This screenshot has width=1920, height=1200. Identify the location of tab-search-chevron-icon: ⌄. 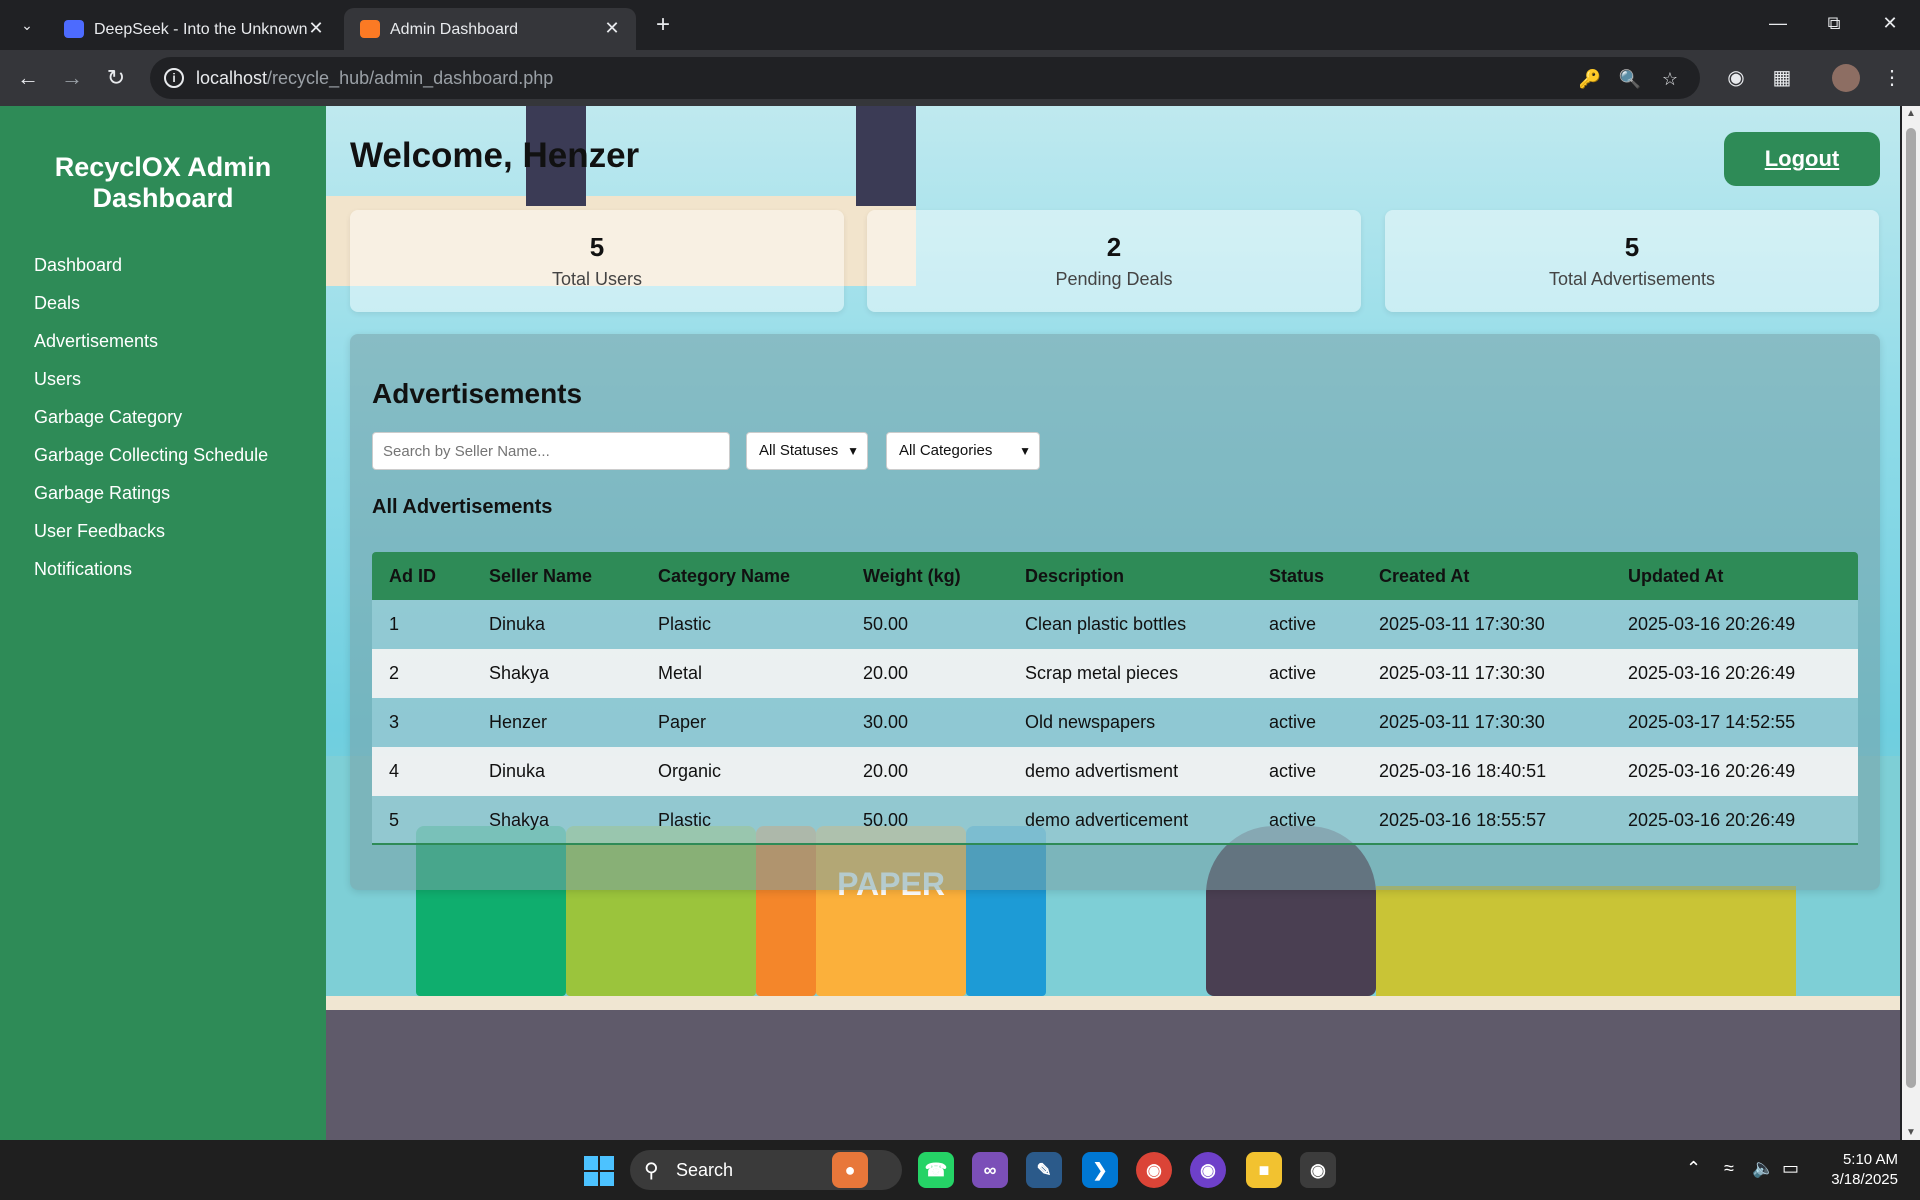
(27, 25).